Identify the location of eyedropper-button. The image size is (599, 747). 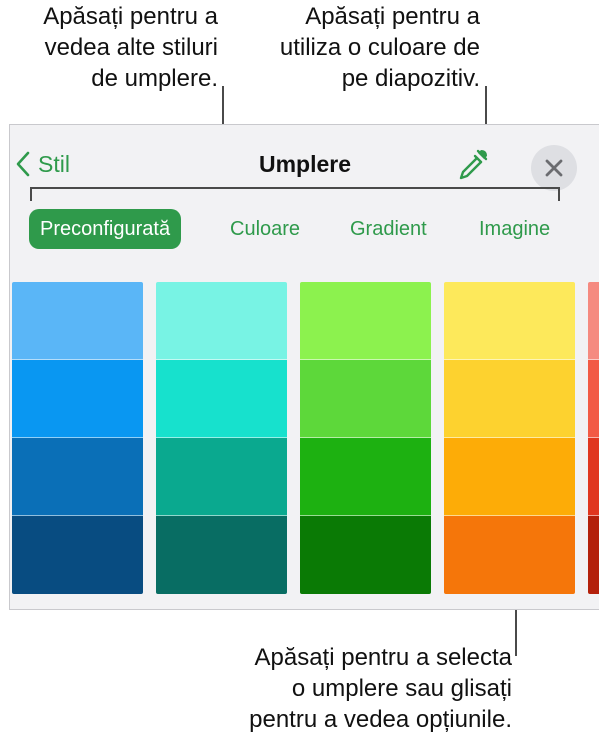
(472, 165).